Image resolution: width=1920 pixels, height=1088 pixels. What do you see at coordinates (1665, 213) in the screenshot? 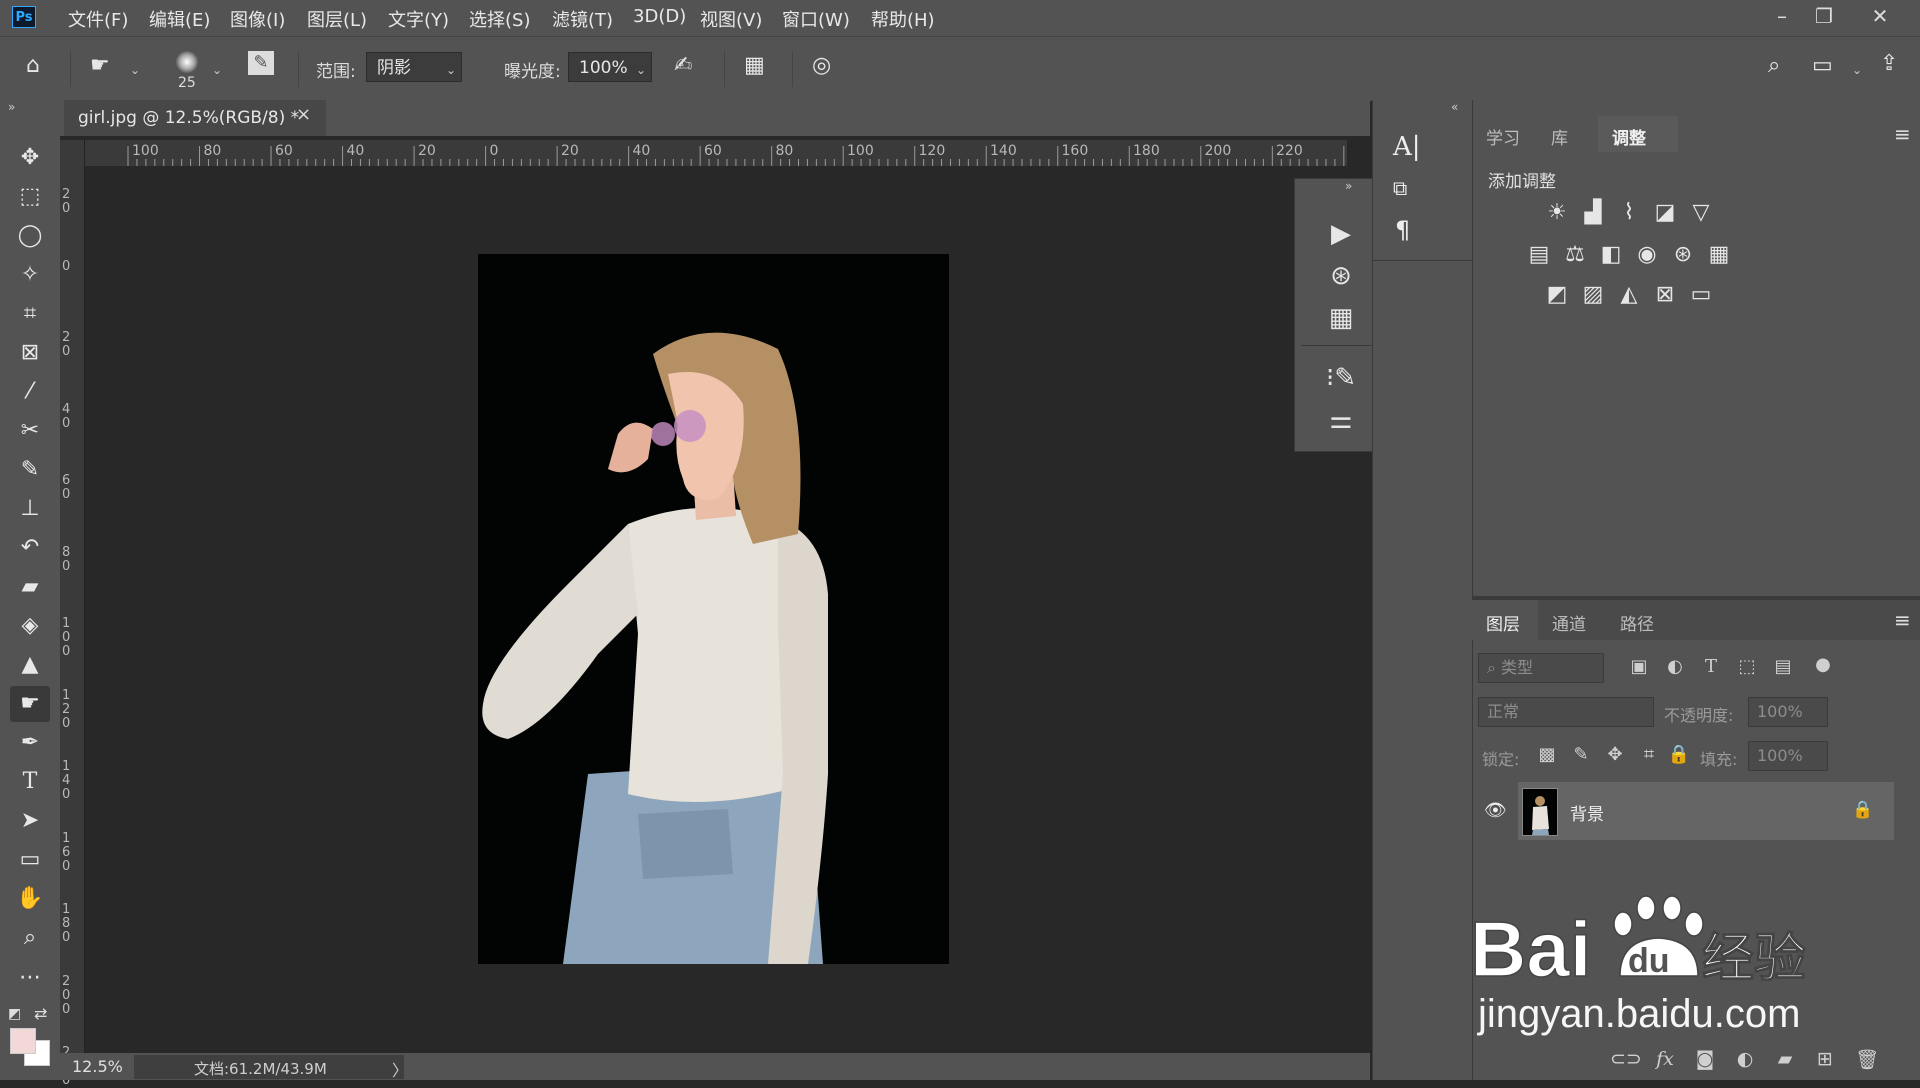
I see `exposure-adj-icon: ◪` at bounding box center [1665, 213].